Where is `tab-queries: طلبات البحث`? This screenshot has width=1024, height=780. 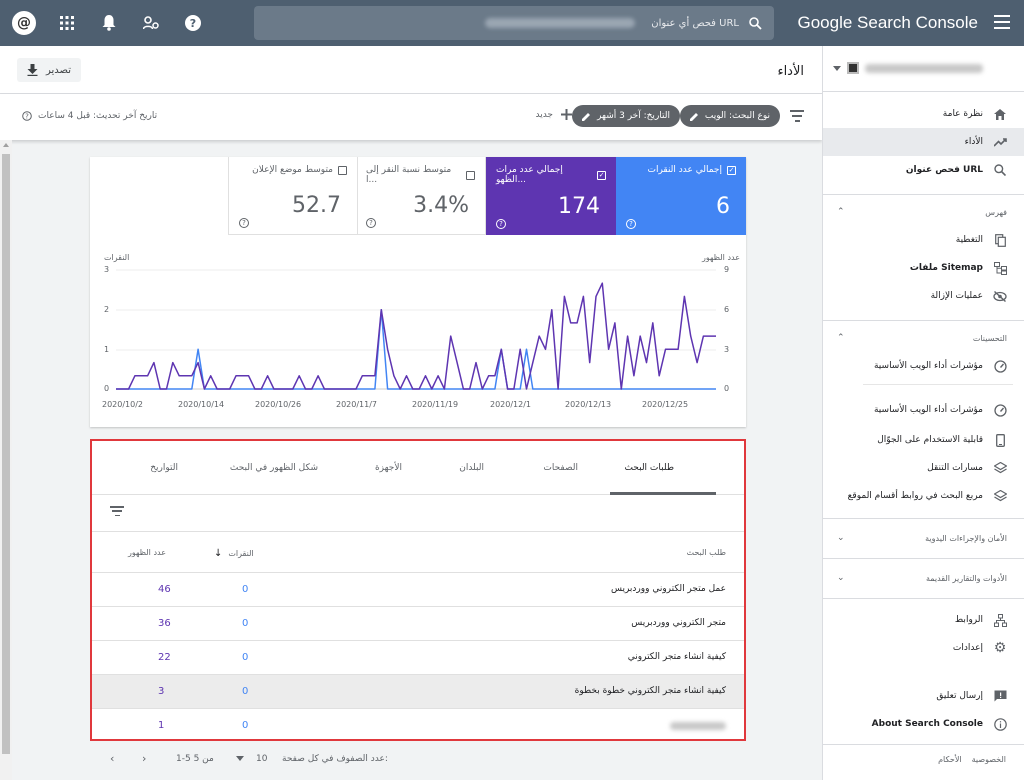 tab-queries: طلبات البحث is located at coordinates (649, 468).